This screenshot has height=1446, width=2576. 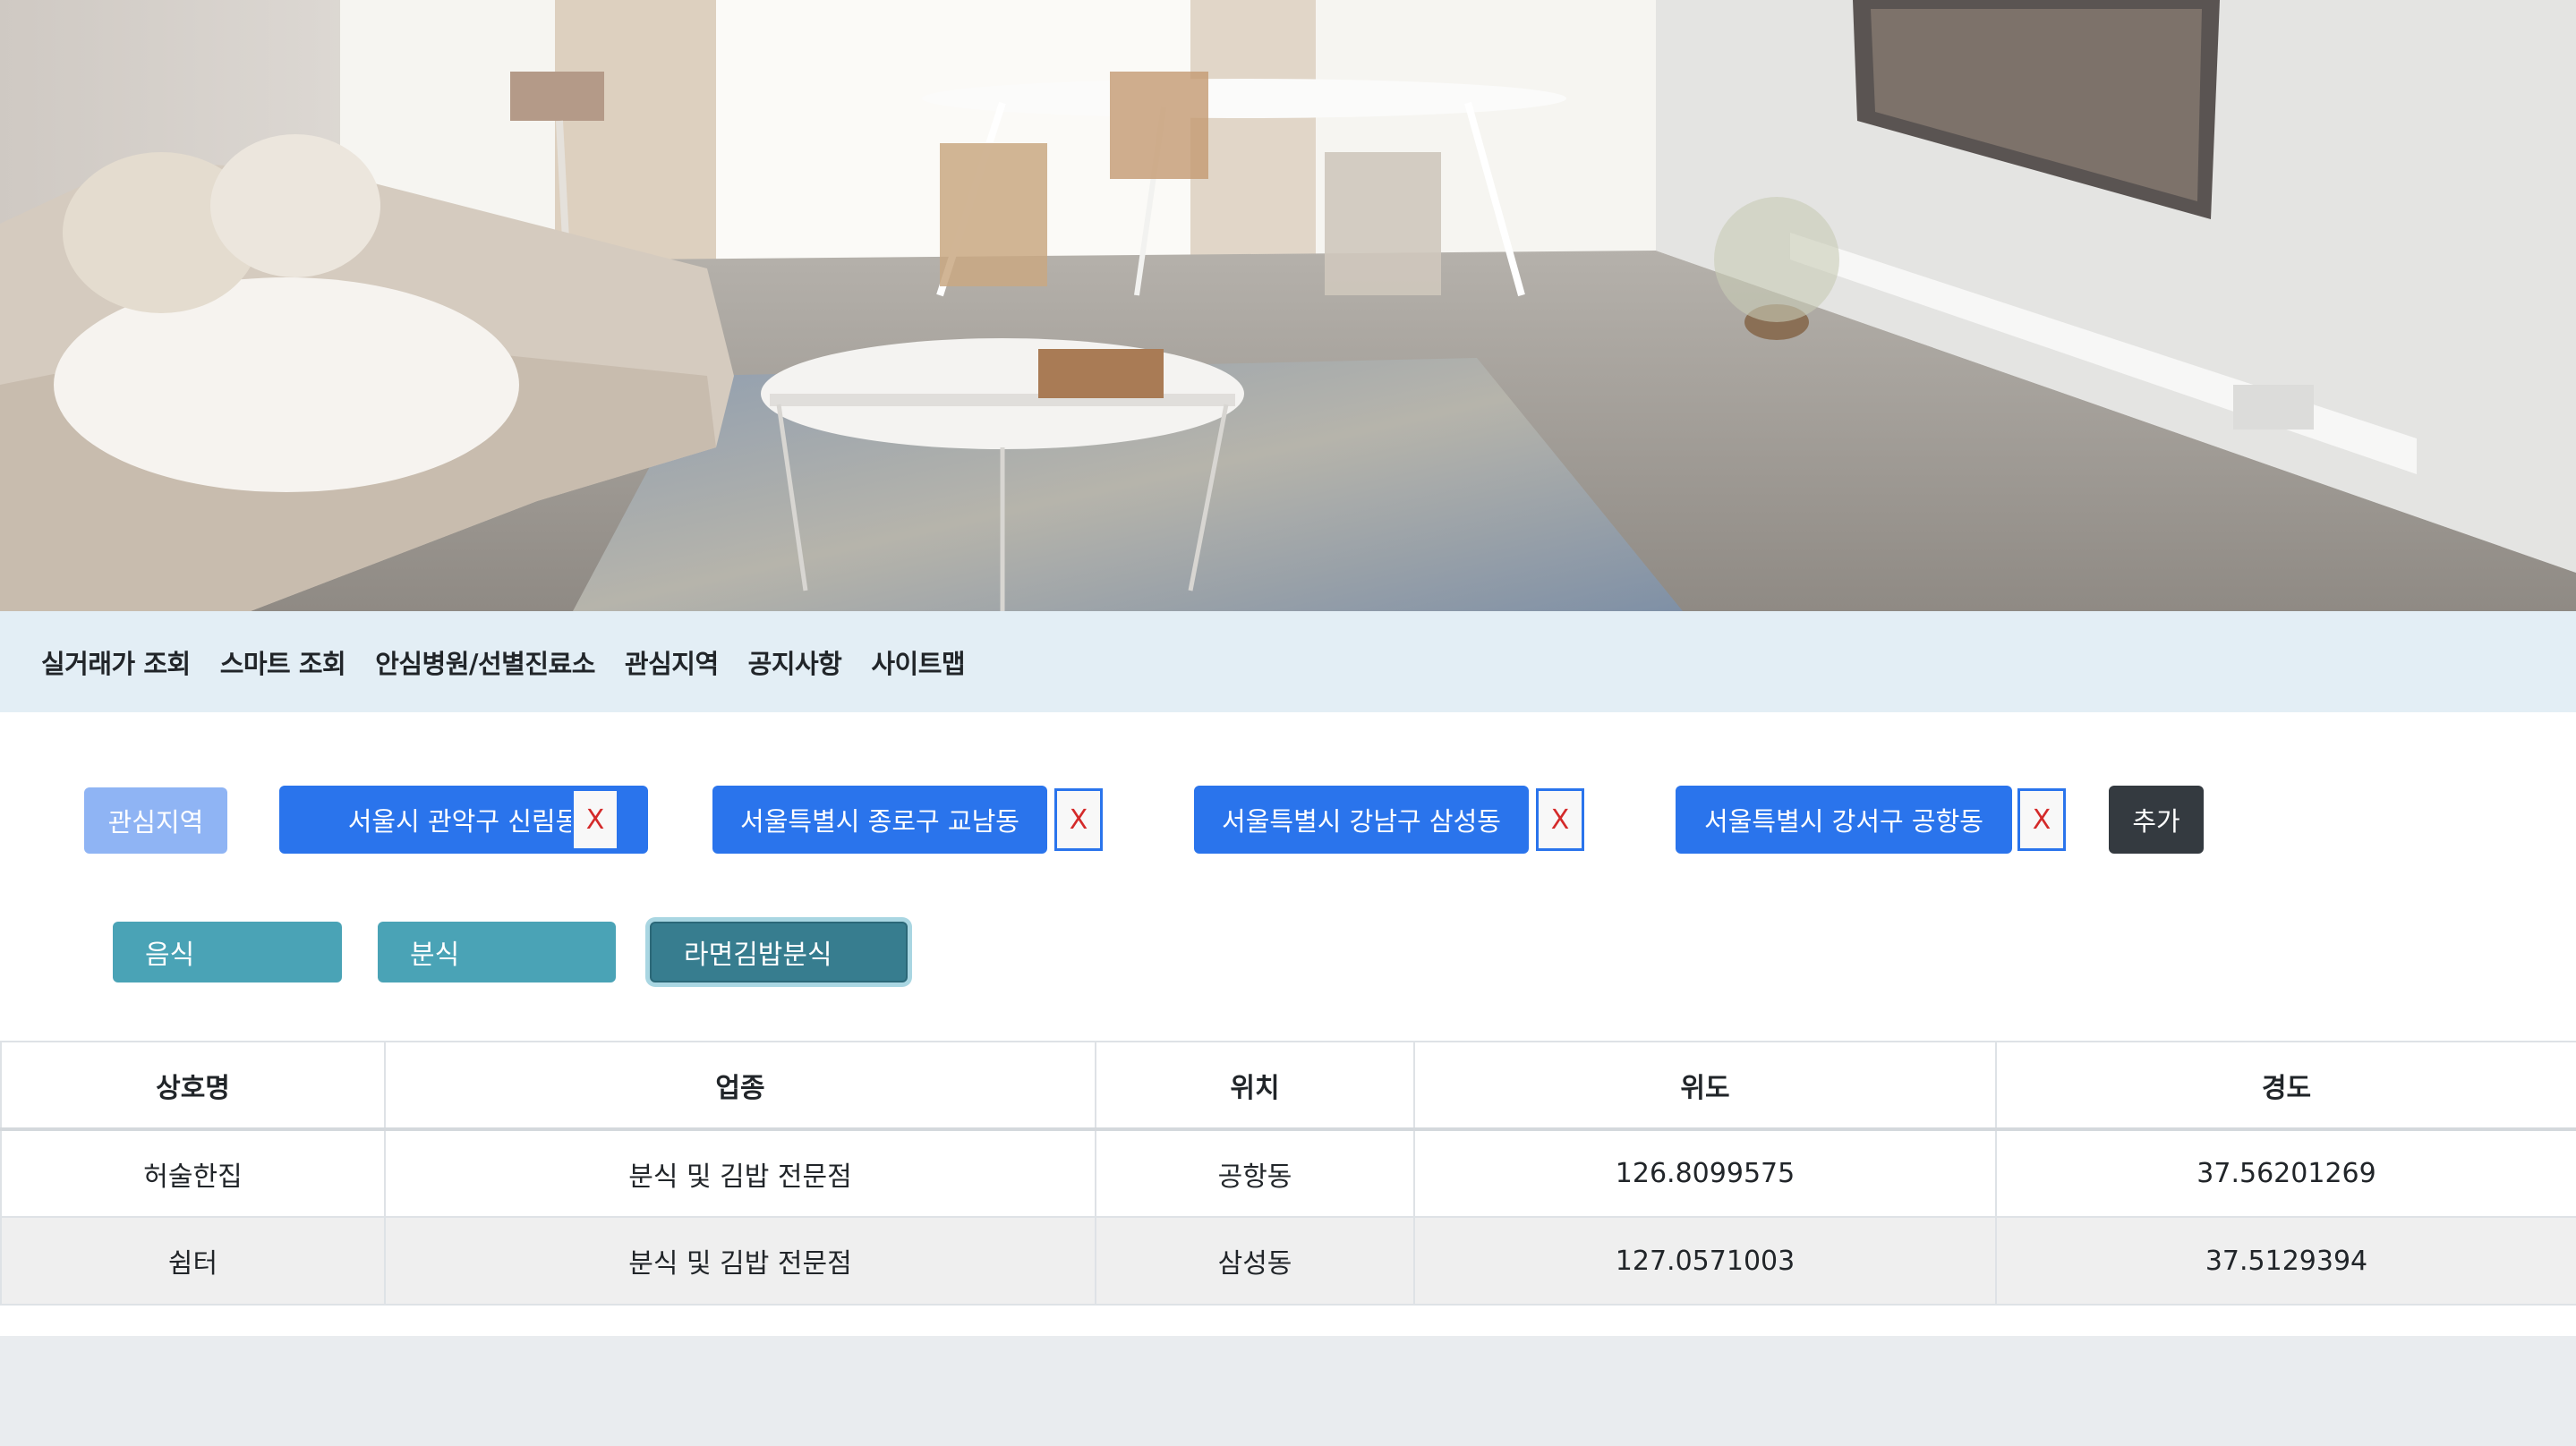 What do you see at coordinates (795, 662) in the screenshot?
I see `nav-item-notices: 공지사항` at bounding box center [795, 662].